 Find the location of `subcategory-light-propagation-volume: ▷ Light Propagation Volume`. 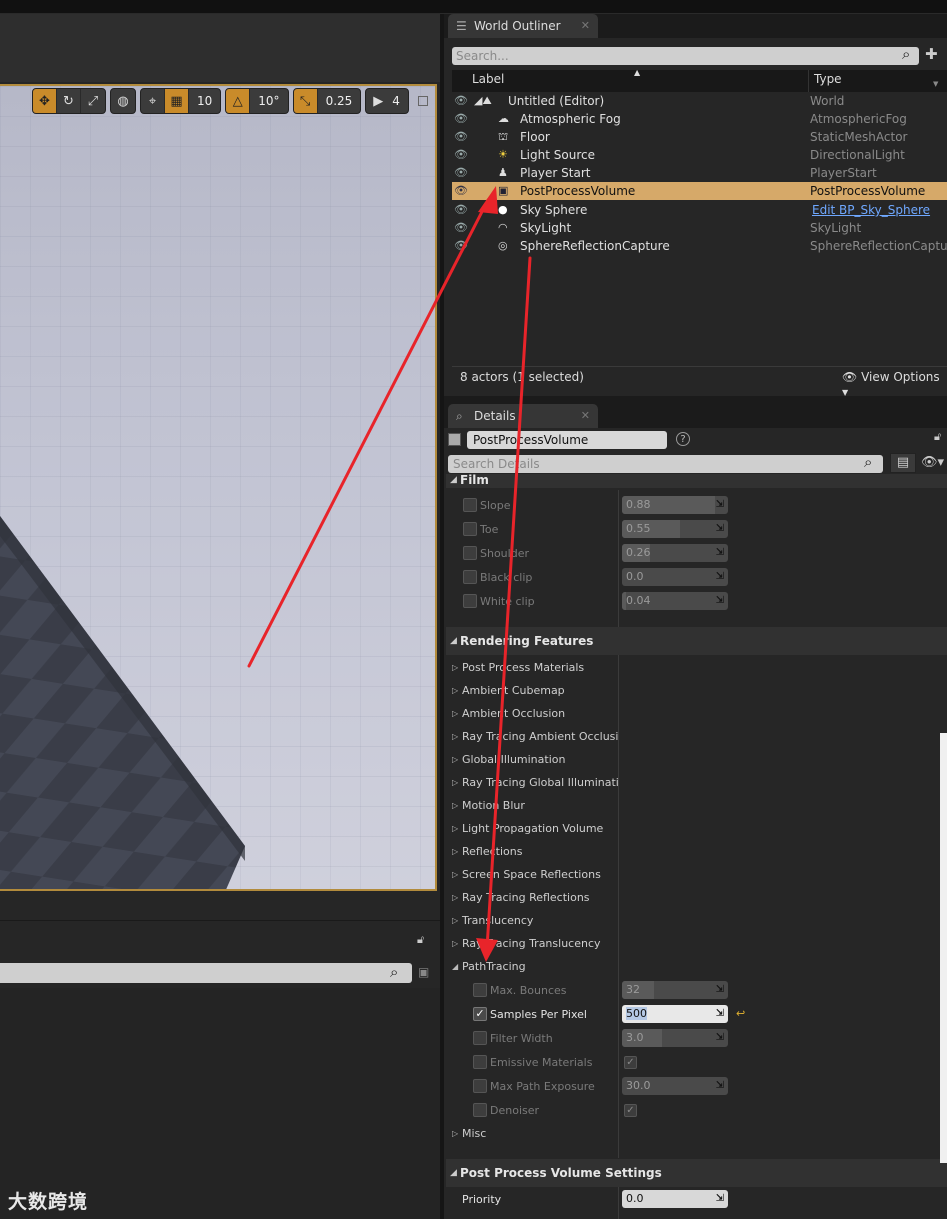

subcategory-light-propagation-volume: ▷ Light Propagation Volume is located at coordinates (532, 828).